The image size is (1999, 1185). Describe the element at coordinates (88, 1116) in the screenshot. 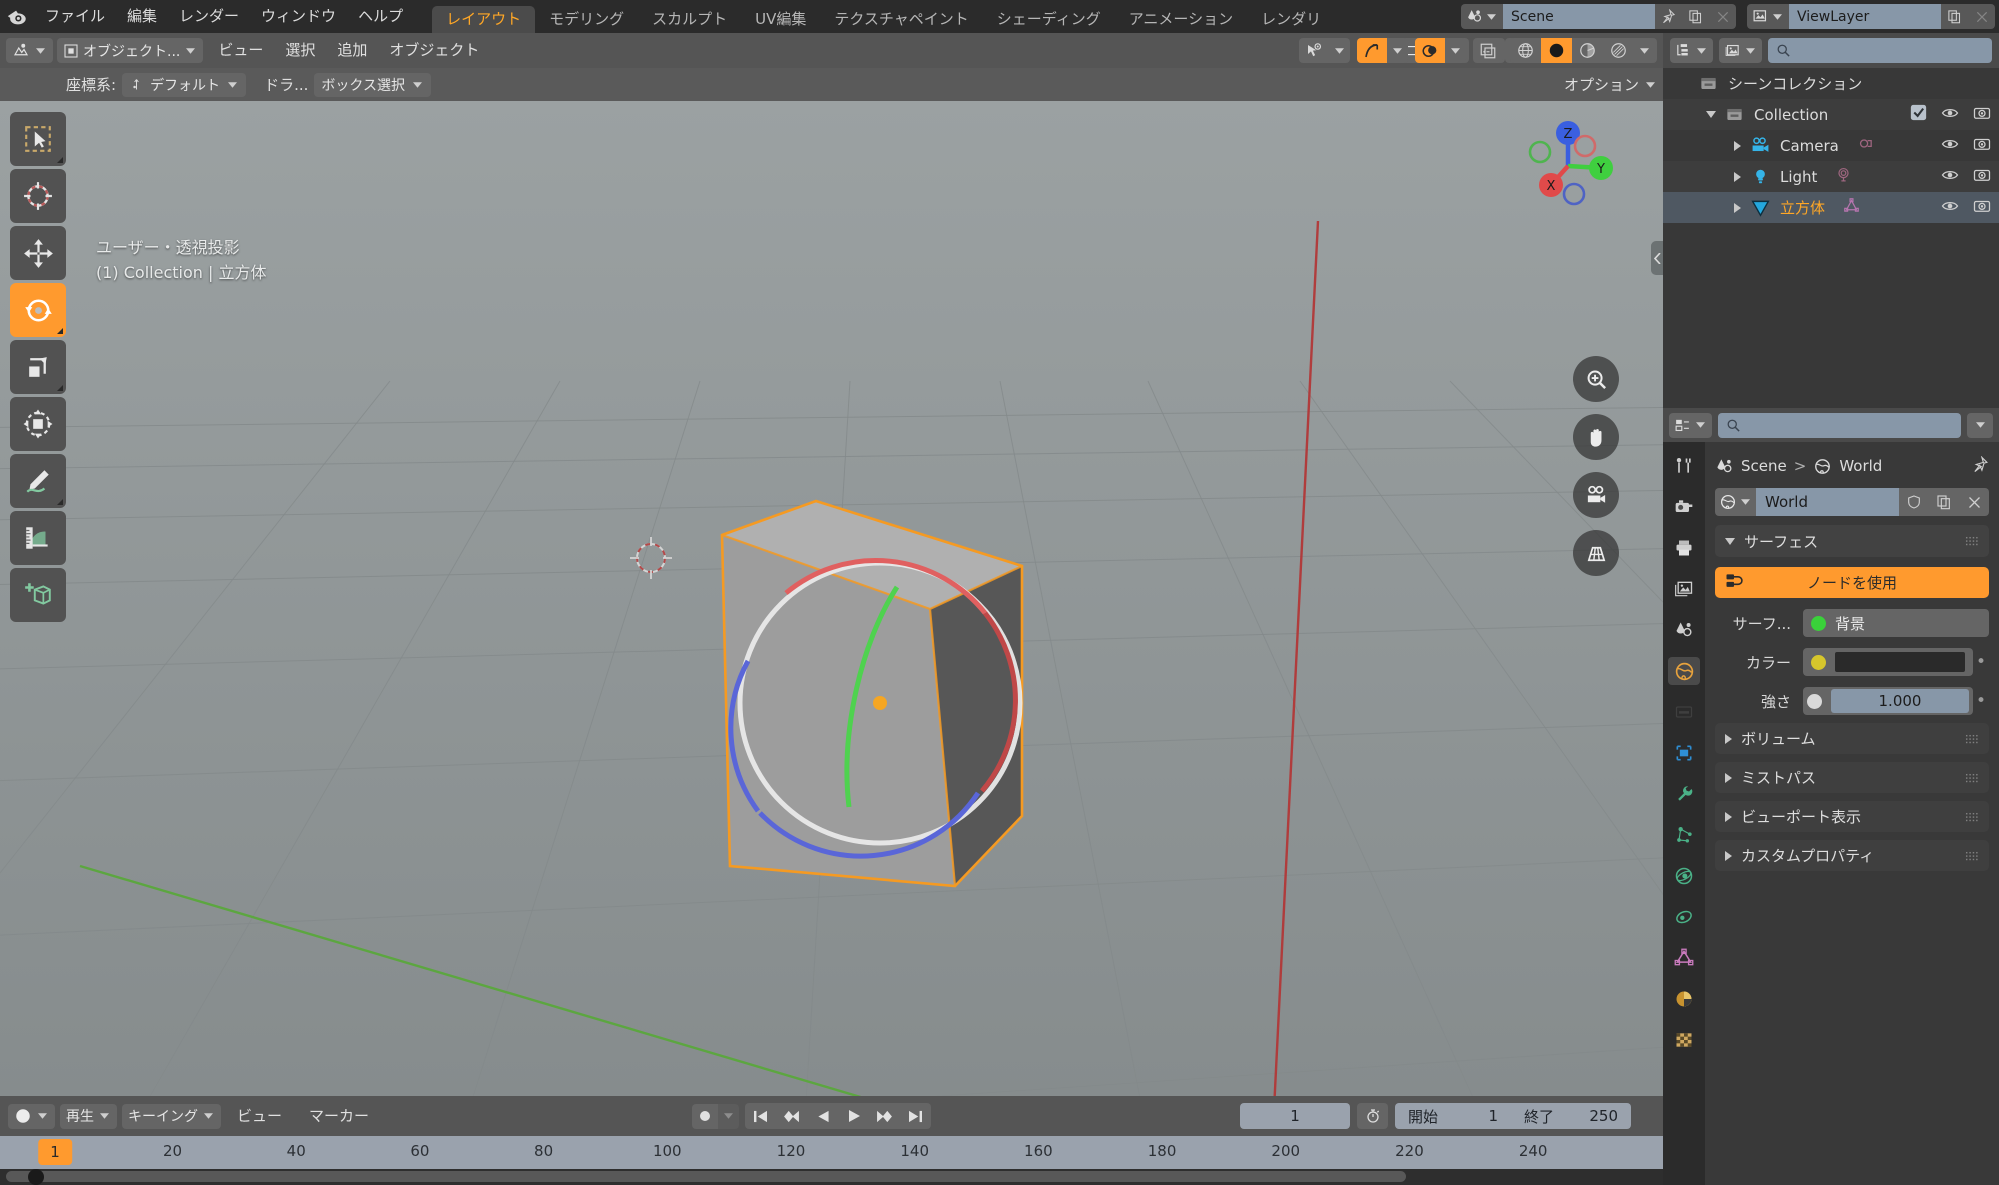

I see `timeline-menu-0: 再生` at that location.